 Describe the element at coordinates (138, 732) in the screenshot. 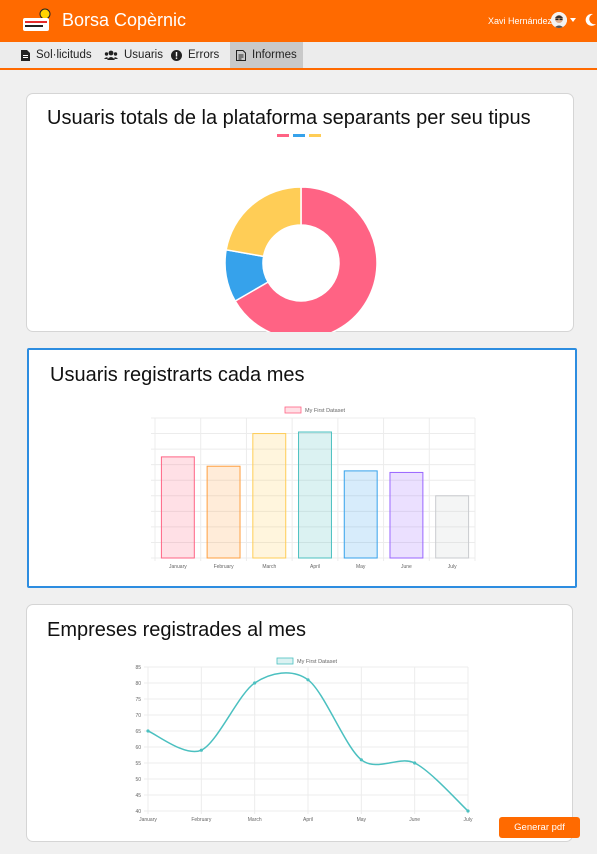

I see `y-tick-label: 65` at that location.